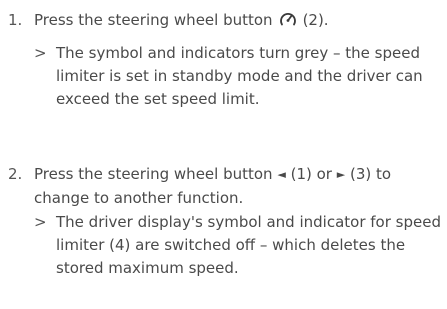 This screenshot has height=309, width=447. What do you see at coordinates (153, 174) in the screenshot?
I see `step-text-part-1: Press the steering wheel button` at bounding box center [153, 174].